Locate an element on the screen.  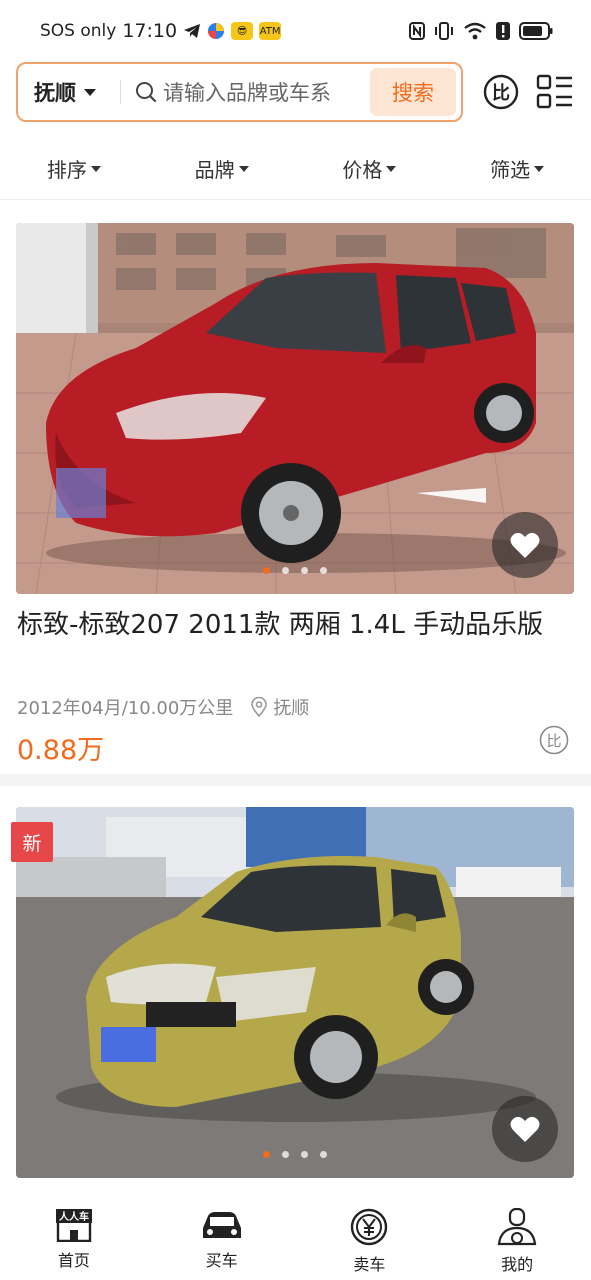
profile-icon is located at coordinates (517, 1227).